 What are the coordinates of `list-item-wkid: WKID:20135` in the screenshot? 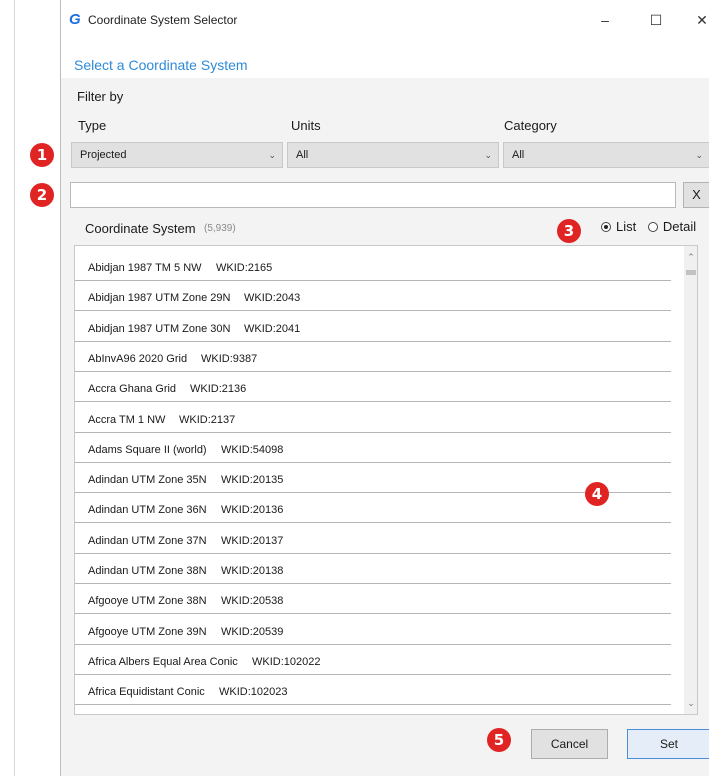 It's located at (252, 480).